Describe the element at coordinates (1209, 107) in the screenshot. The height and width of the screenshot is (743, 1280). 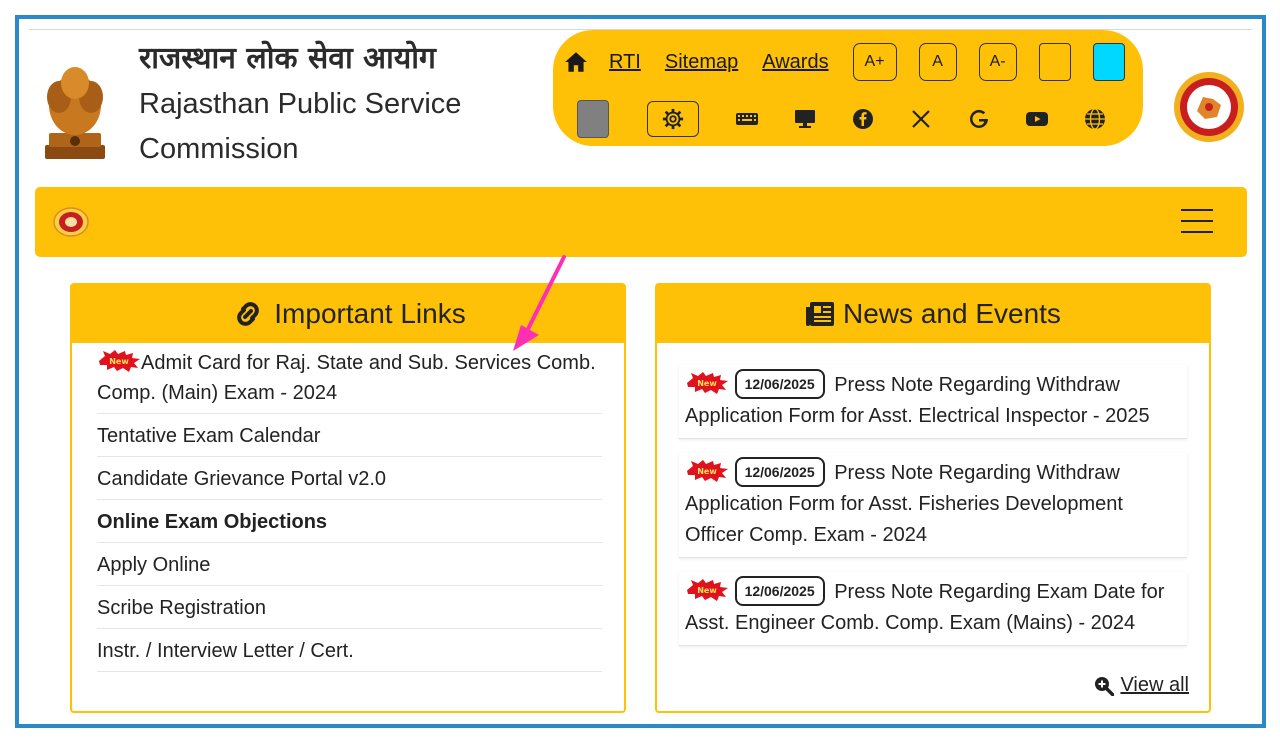
I see `rpsc-seal-logo` at that location.